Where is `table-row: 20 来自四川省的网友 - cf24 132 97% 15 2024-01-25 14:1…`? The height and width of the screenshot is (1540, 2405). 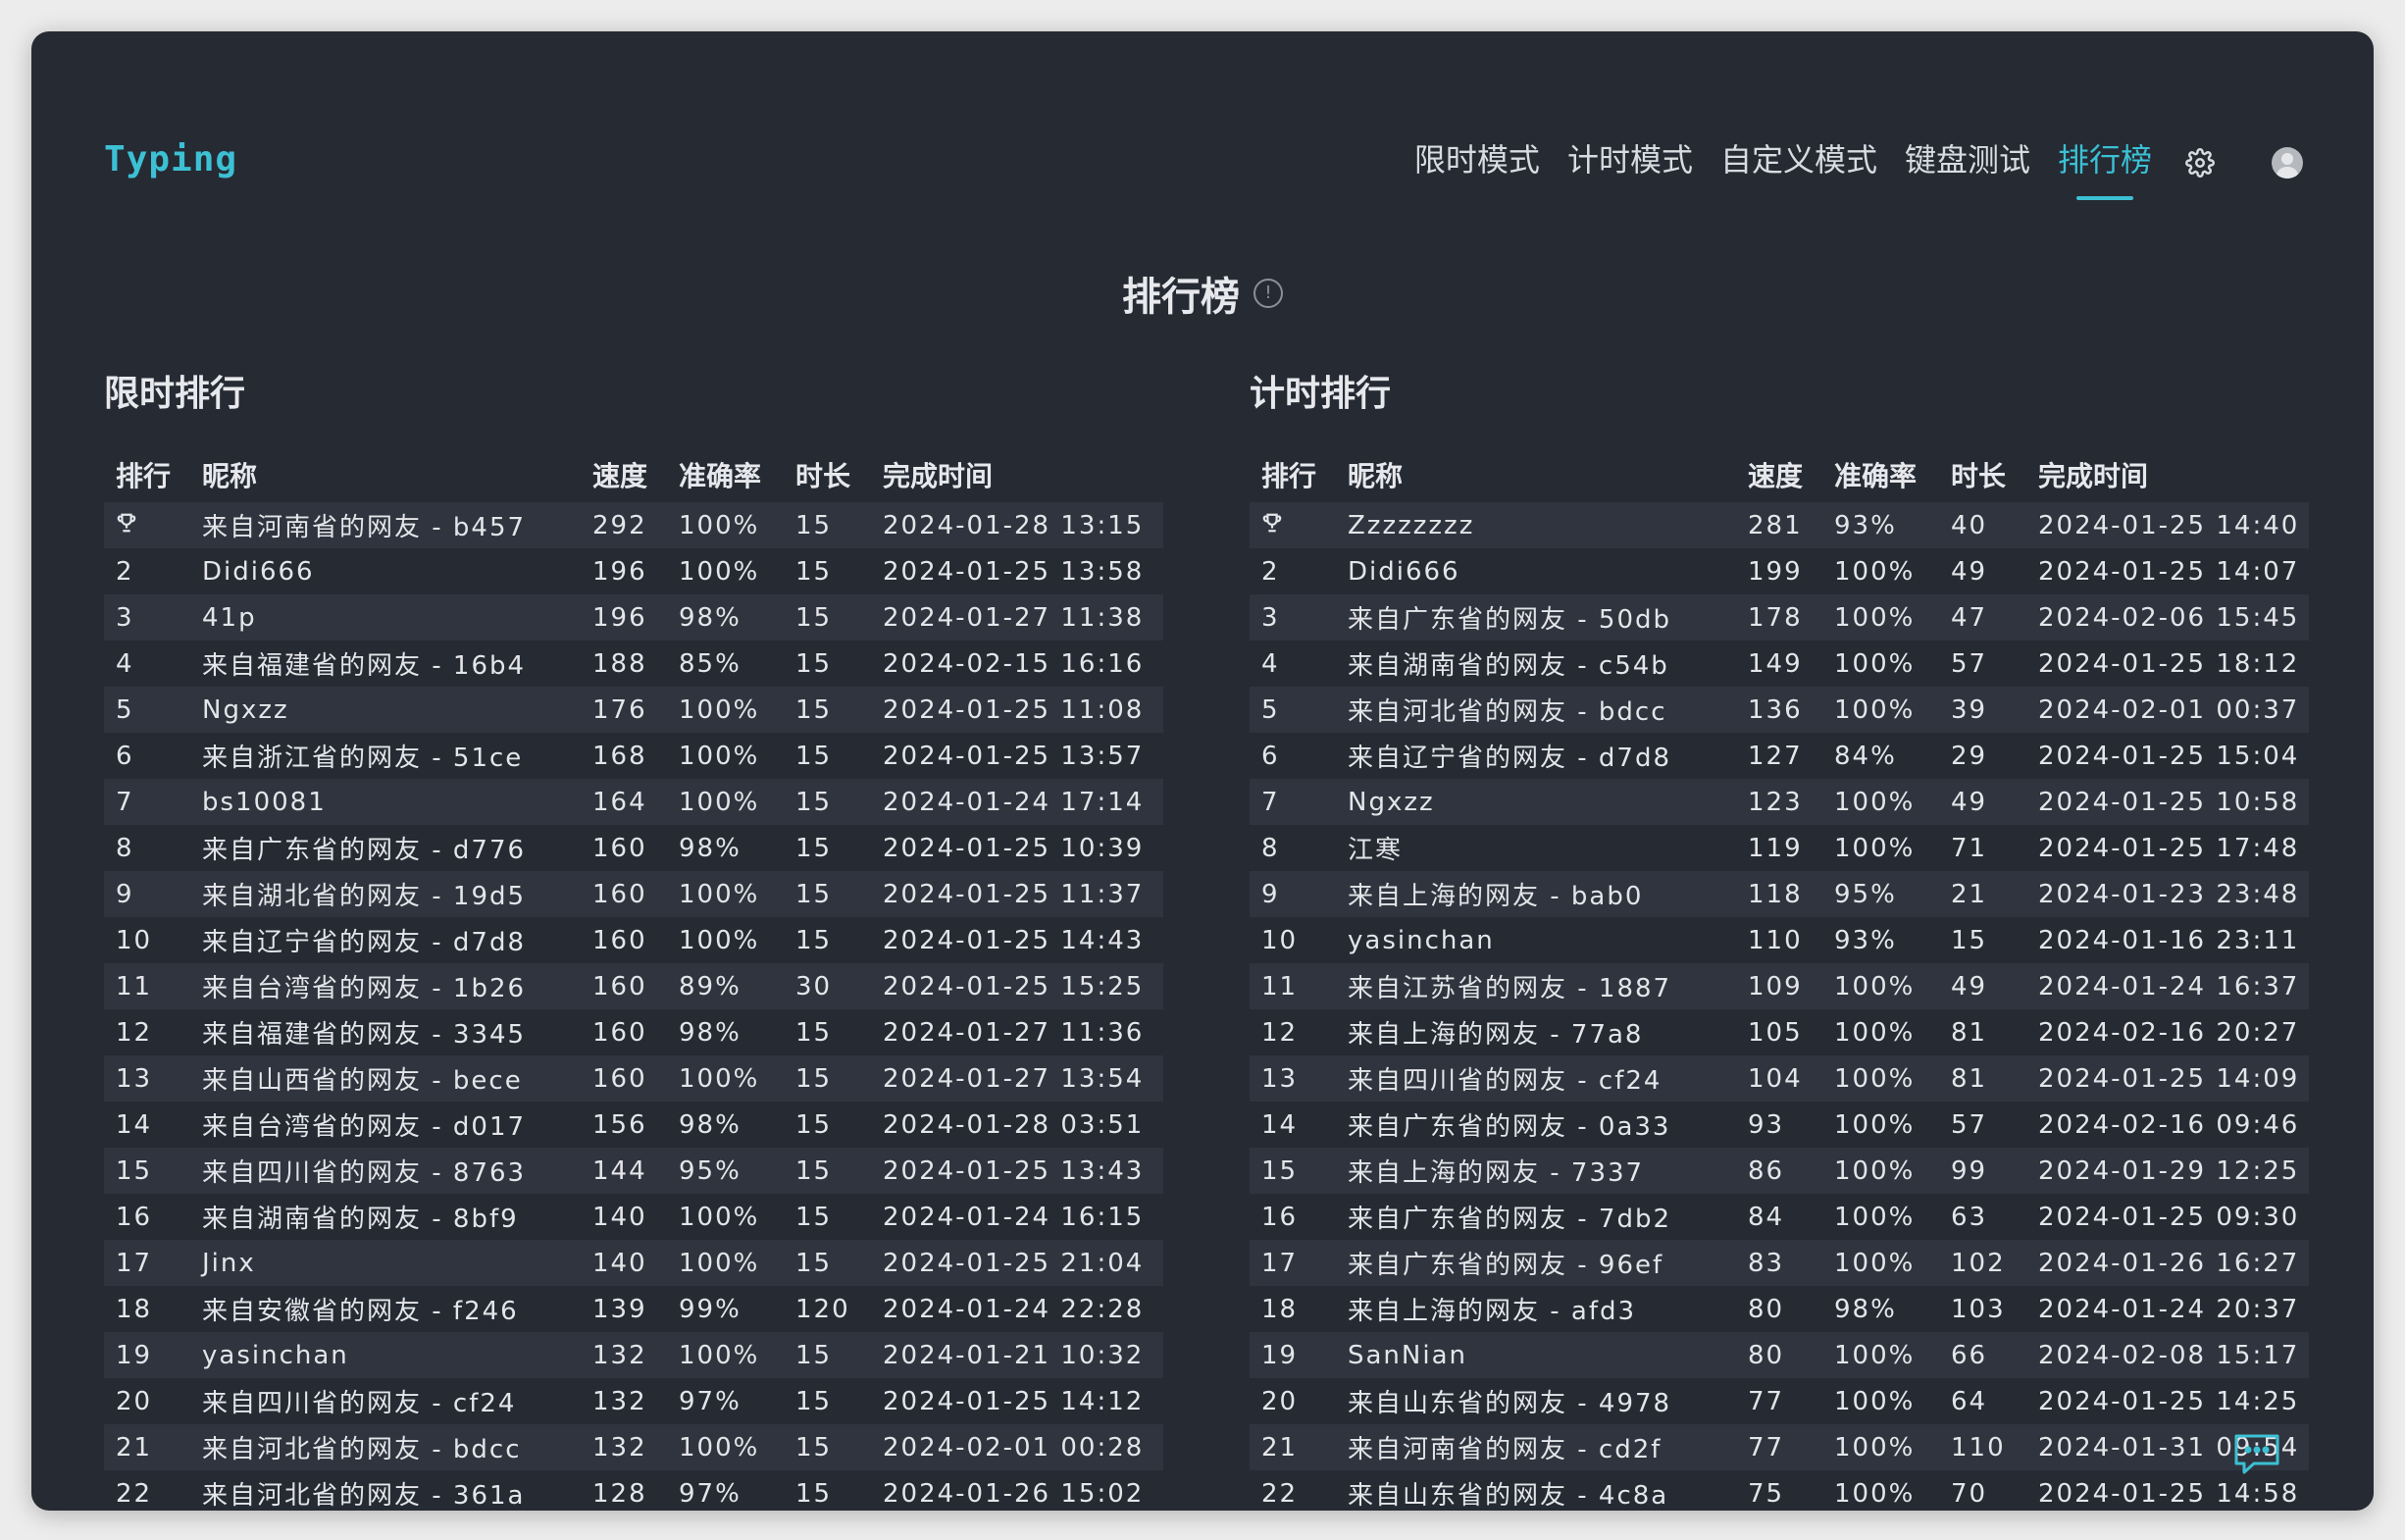
table-row: 20 来自四川省的网友 - cf24 132 97% 15 2024-01-25 14:1… is located at coordinates (634, 1401).